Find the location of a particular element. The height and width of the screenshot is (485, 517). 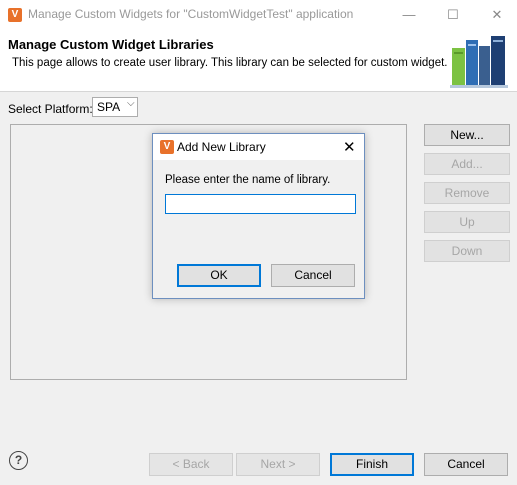

platform-label: Select Platform: is located at coordinates (50, 109).